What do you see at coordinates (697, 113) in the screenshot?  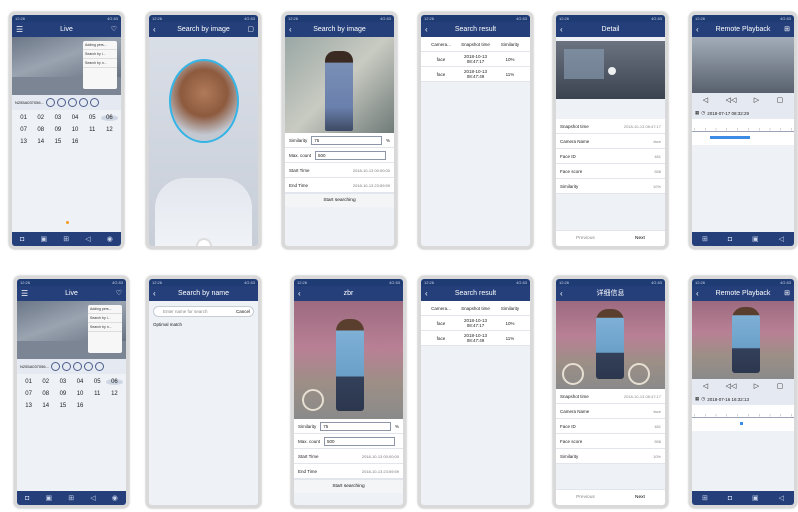 I see `calendar-icon: ▦` at bounding box center [697, 113].